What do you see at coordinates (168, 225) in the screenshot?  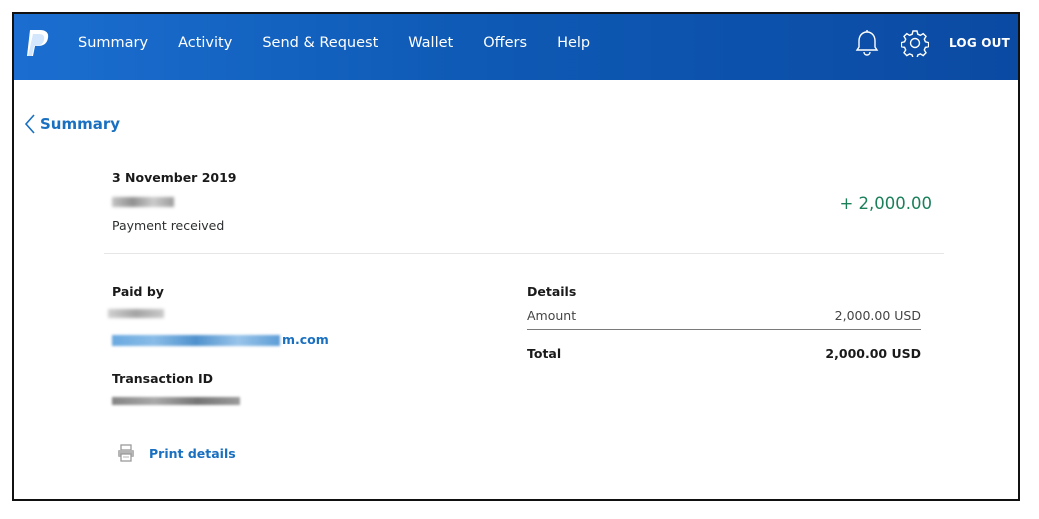 I see `transaction-type: Payment received` at bounding box center [168, 225].